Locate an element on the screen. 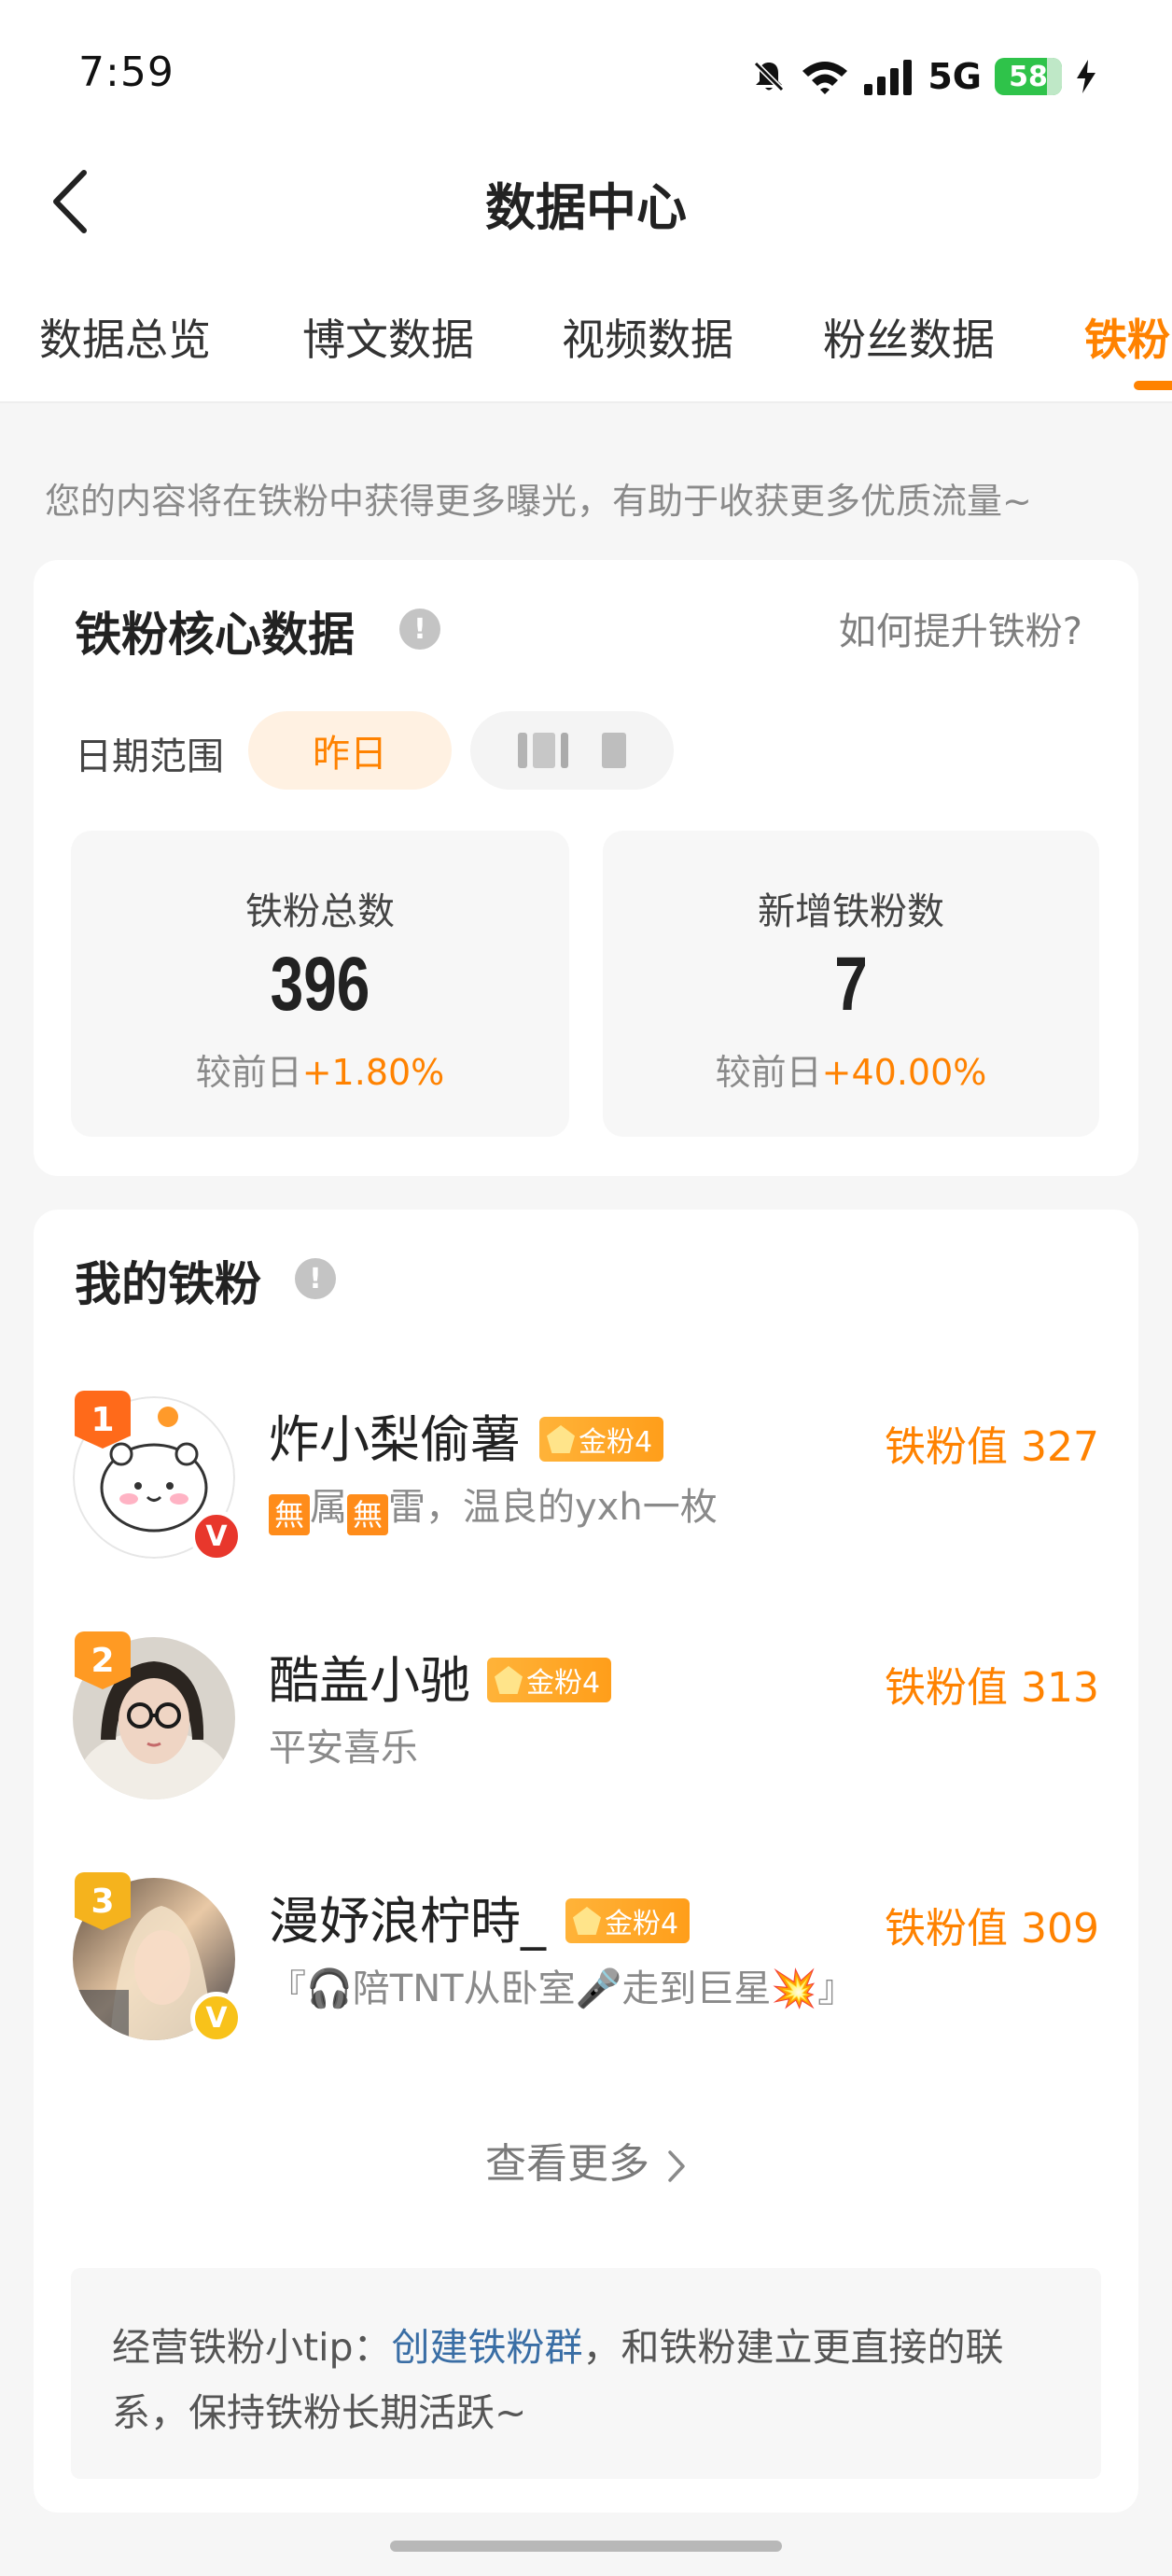  tab-bar: 数据总览 博文数据 视频数据 粉丝数据 铁粉 is located at coordinates (586, 346).